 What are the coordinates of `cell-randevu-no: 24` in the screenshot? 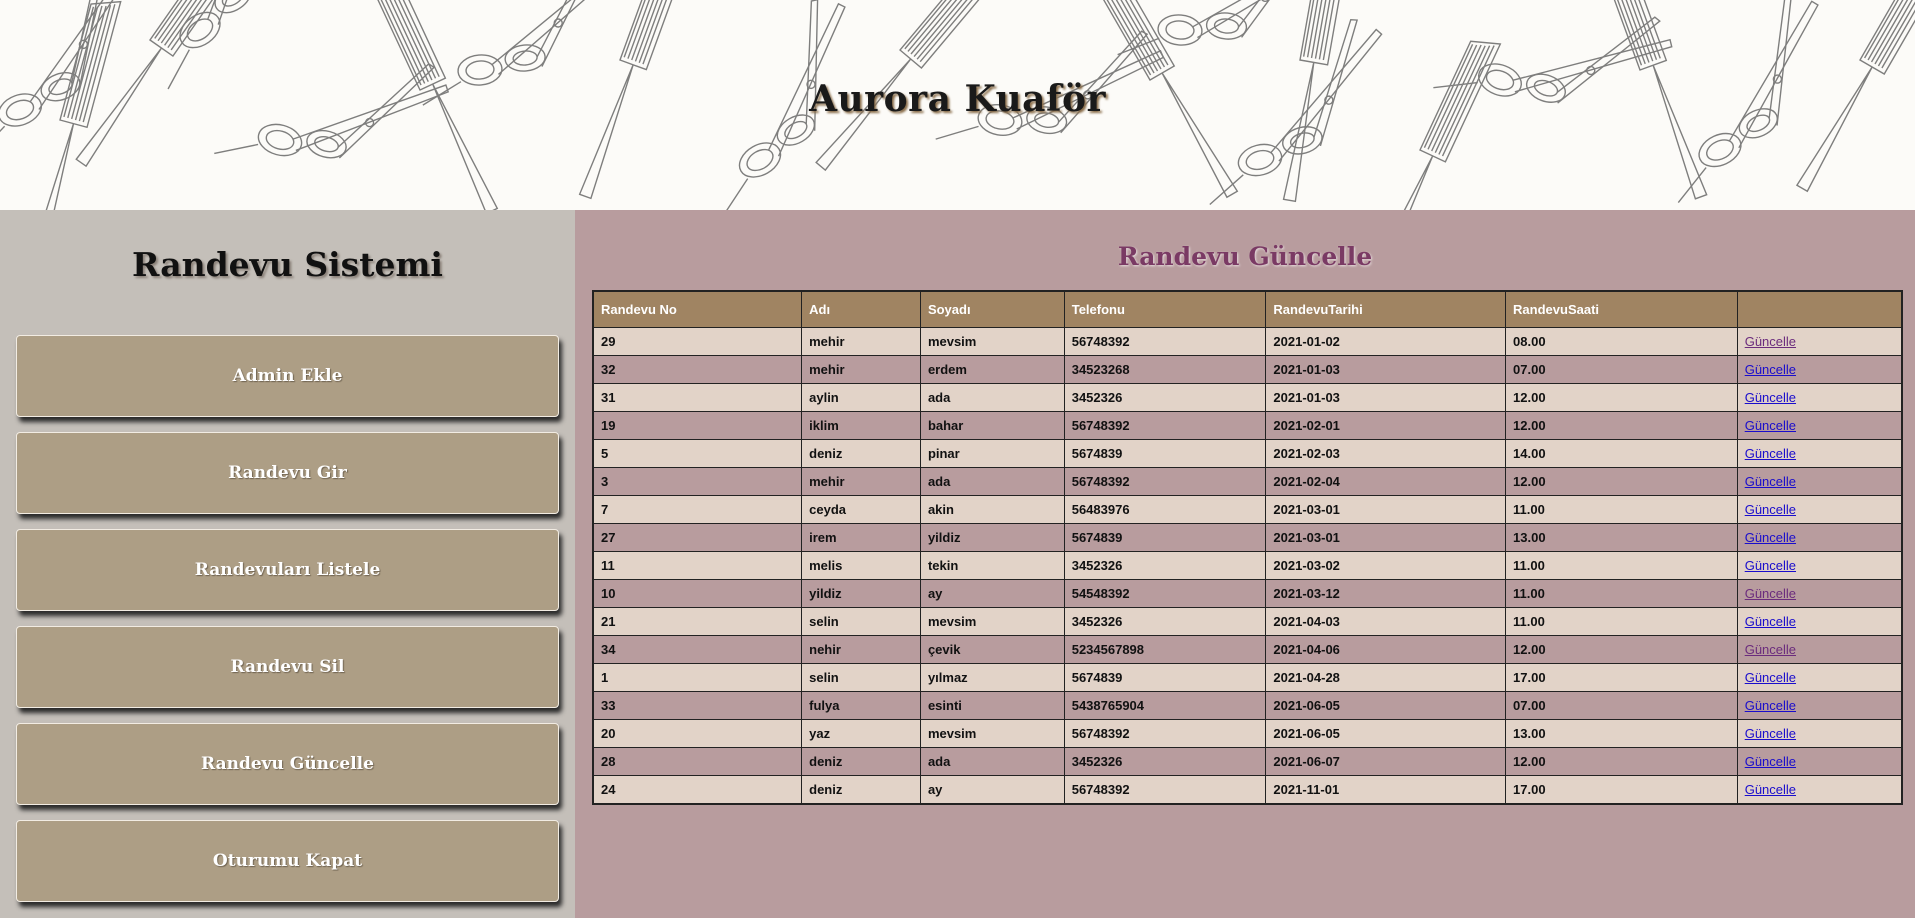 It's located at (697, 790).